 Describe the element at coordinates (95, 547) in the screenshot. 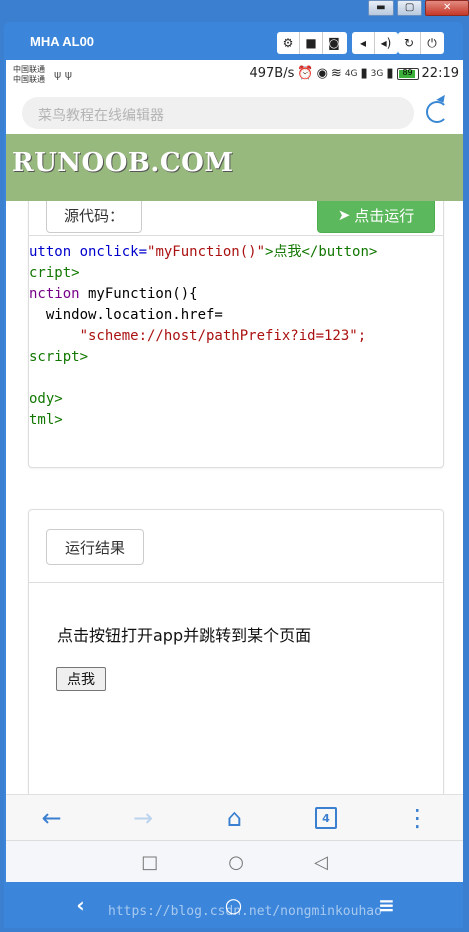

I see `result-label: 运行结果` at that location.